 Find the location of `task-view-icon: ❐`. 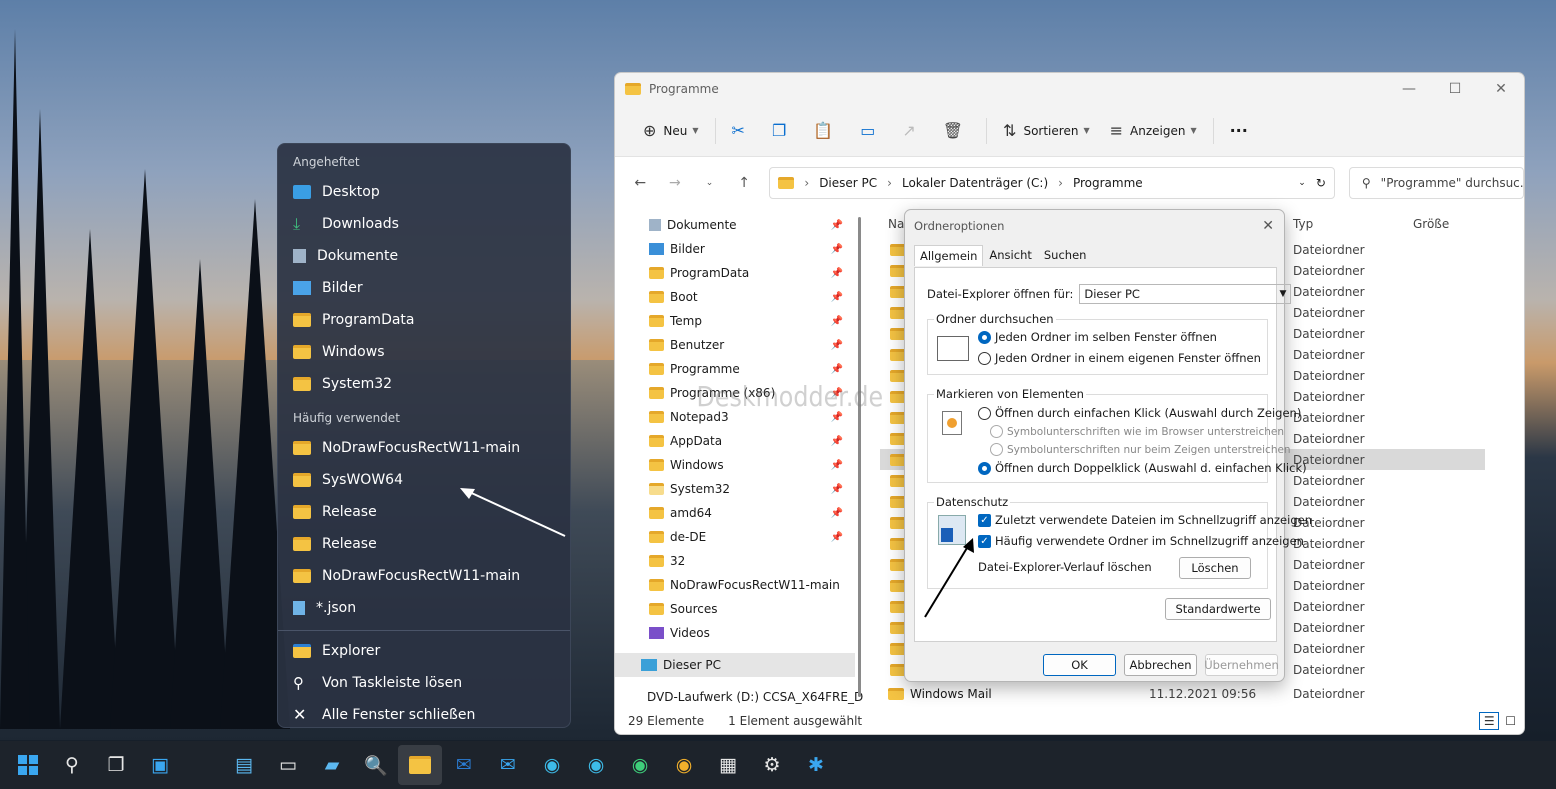

task-view-icon: ❐ is located at coordinates (116, 765).